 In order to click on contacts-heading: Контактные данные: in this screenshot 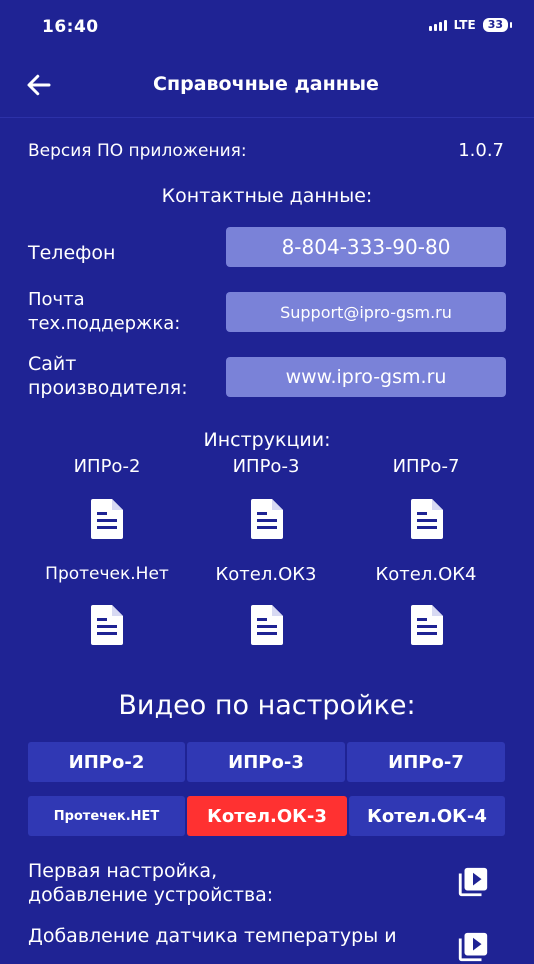, I will do `click(267, 196)`.